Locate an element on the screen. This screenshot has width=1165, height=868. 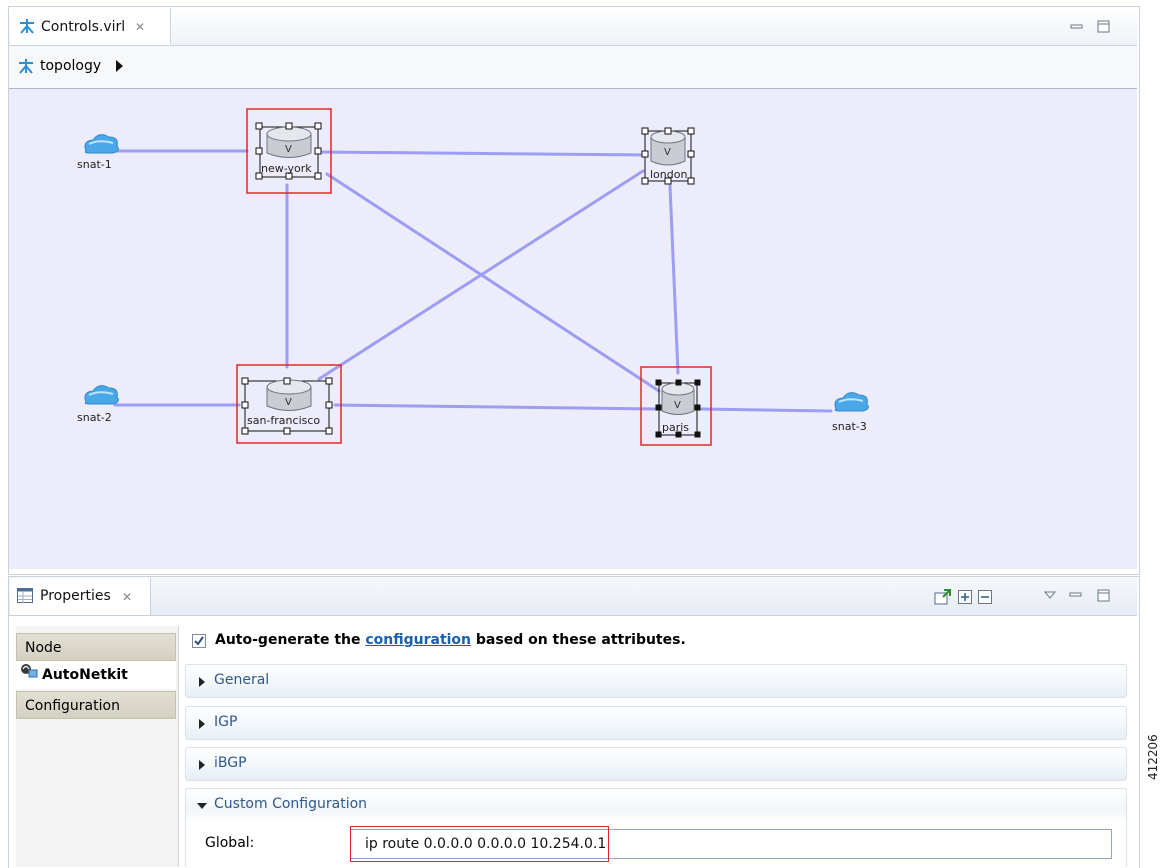
node-label-snat-2: snat-2 is located at coordinates (94, 417).